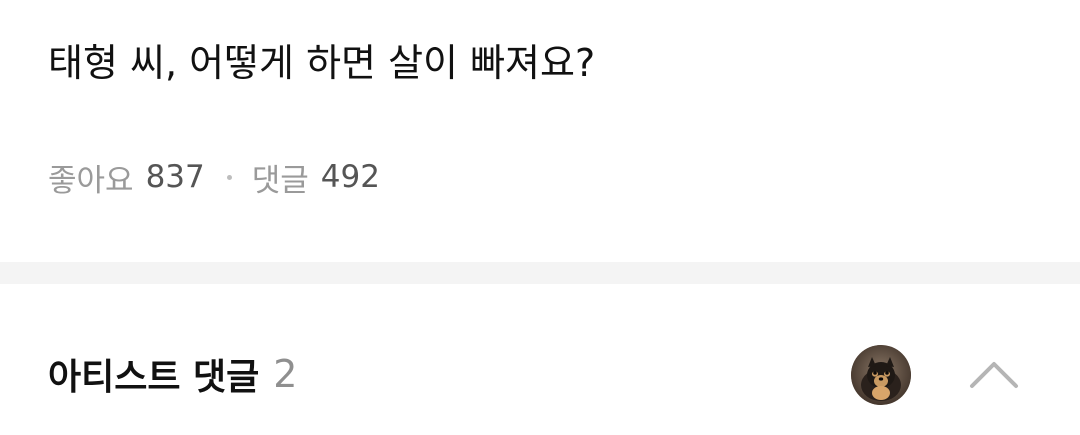  I want to click on separator-dot, so click(229, 177).